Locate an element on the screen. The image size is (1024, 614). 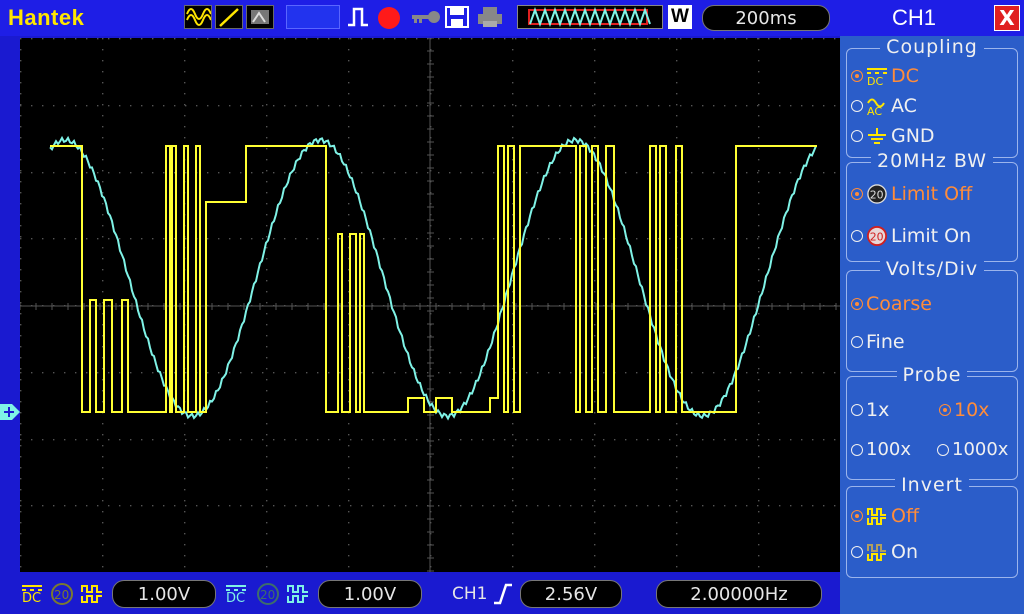
coupling-option-ac: AC AC is located at coordinates (884, 106).